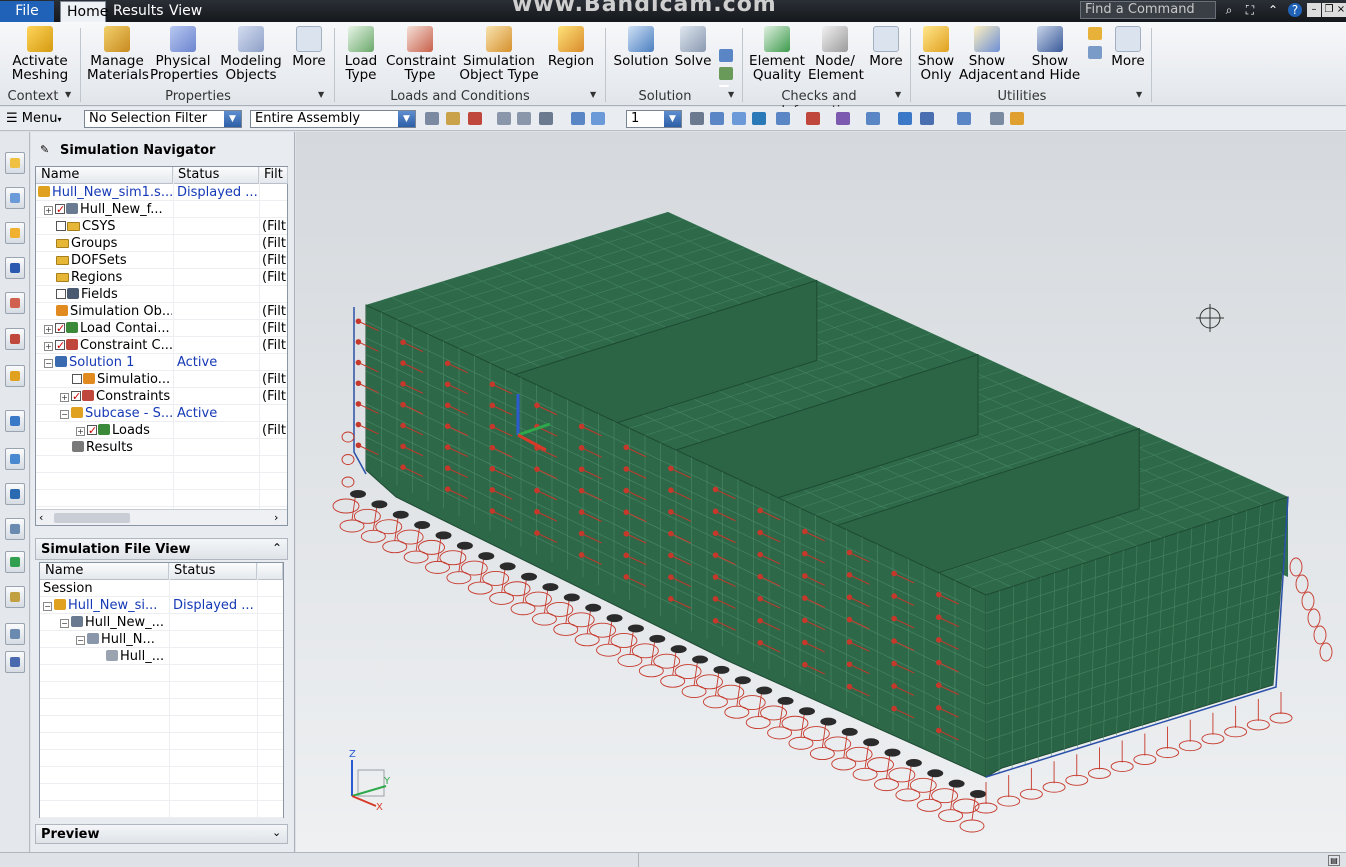  What do you see at coordinates (593, 94) in the screenshot?
I see `loads-dropdown-icon: ▼` at bounding box center [593, 94].